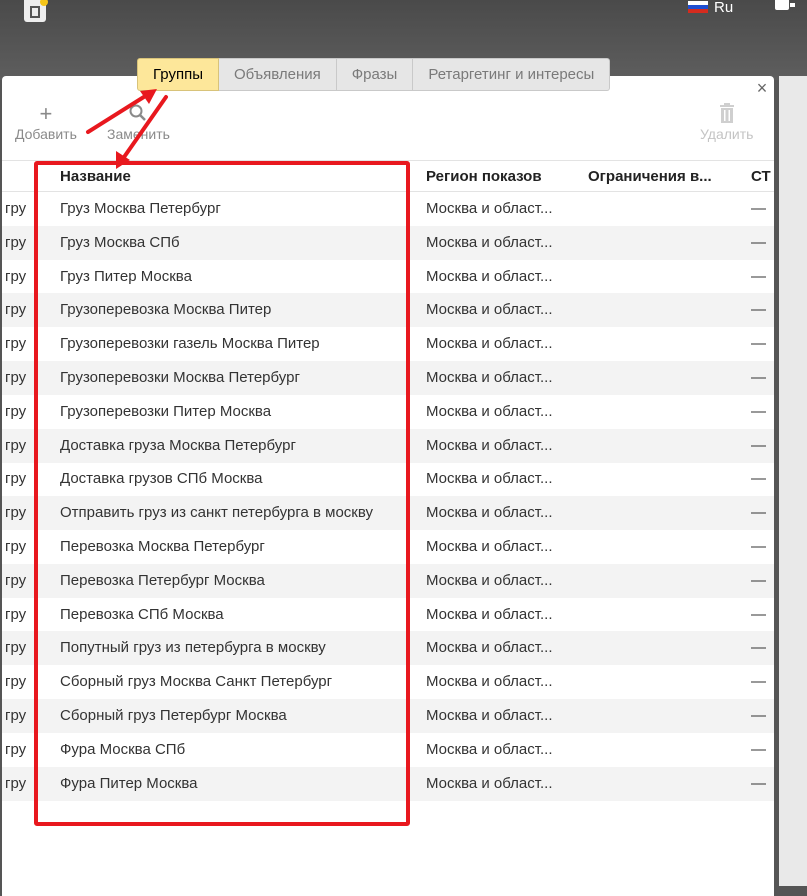  I want to click on column-header-name: Название, so click(230, 177).